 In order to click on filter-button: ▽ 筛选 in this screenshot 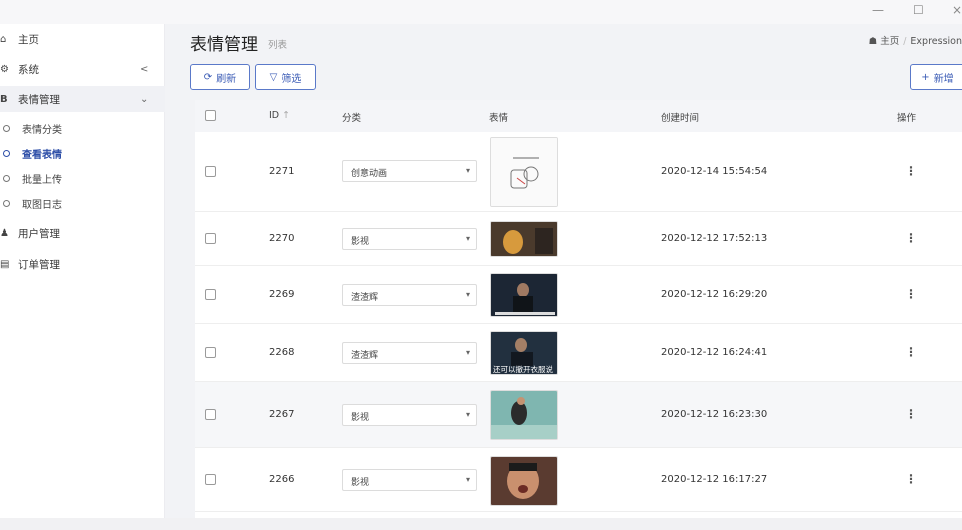, I will do `click(285, 77)`.